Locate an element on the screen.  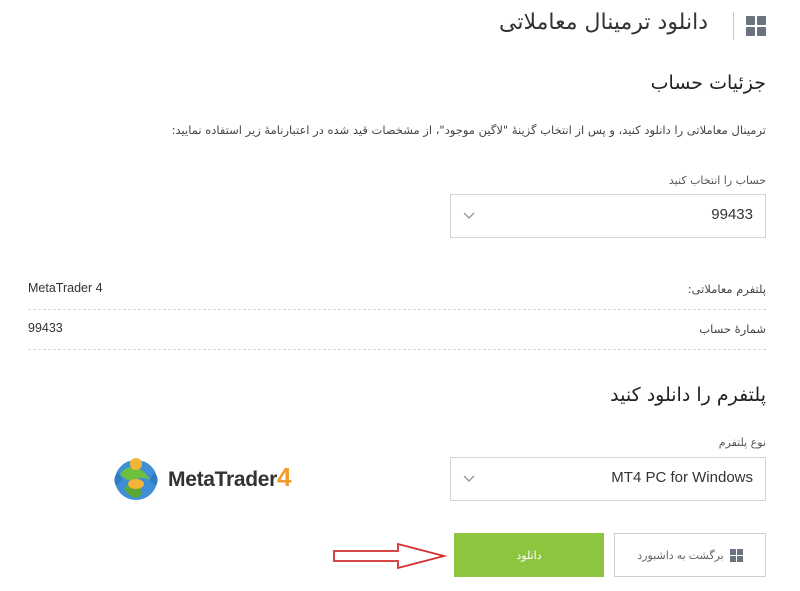
metatrader-logo: MetaTrader4 is located at coordinates (210, 477).